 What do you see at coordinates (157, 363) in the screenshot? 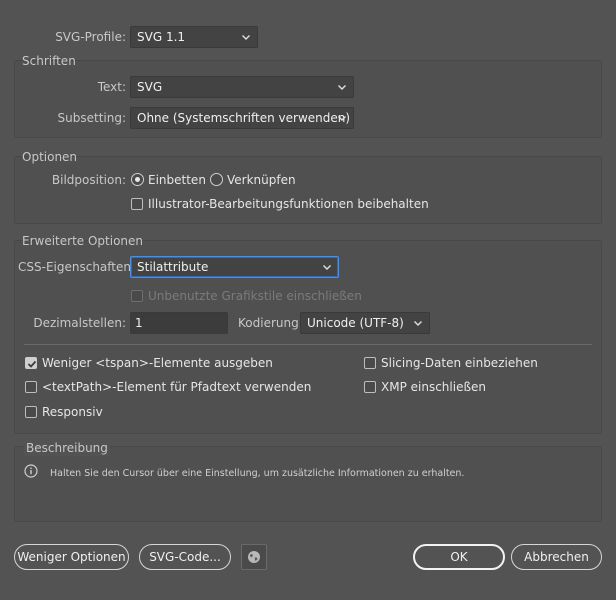
I see `tspan-label: Weniger <tspan>-Elemente ausgeben` at bounding box center [157, 363].